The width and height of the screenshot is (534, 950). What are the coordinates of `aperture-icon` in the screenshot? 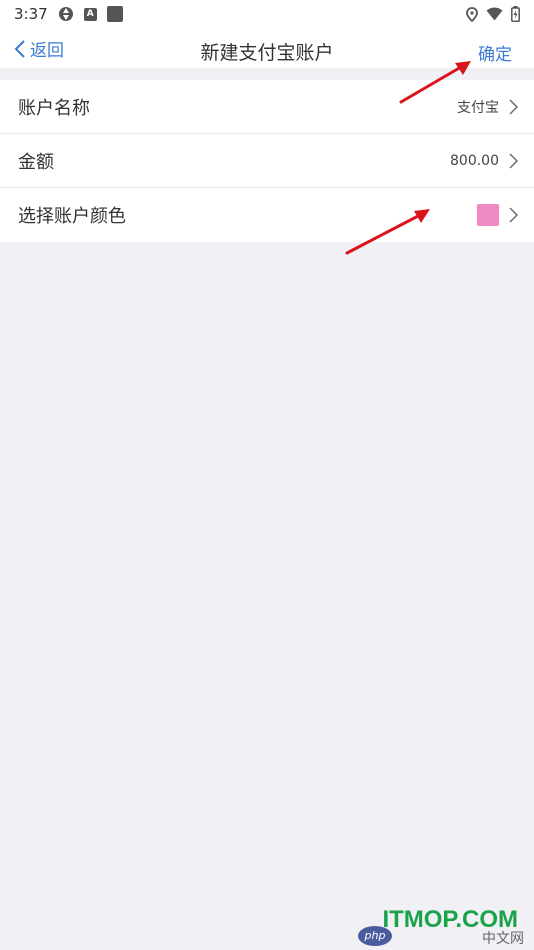 It's located at (66, 14).